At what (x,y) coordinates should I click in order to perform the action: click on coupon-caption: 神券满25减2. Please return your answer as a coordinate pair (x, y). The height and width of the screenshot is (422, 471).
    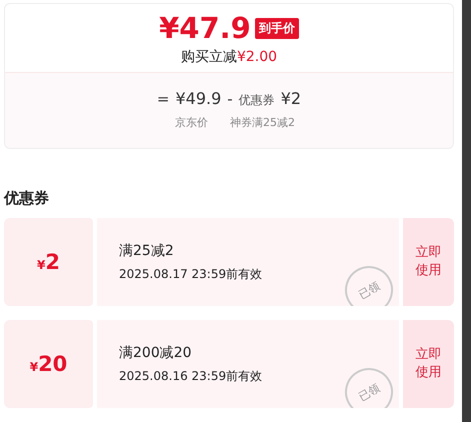
    Looking at the image, I should click on (262, 122).